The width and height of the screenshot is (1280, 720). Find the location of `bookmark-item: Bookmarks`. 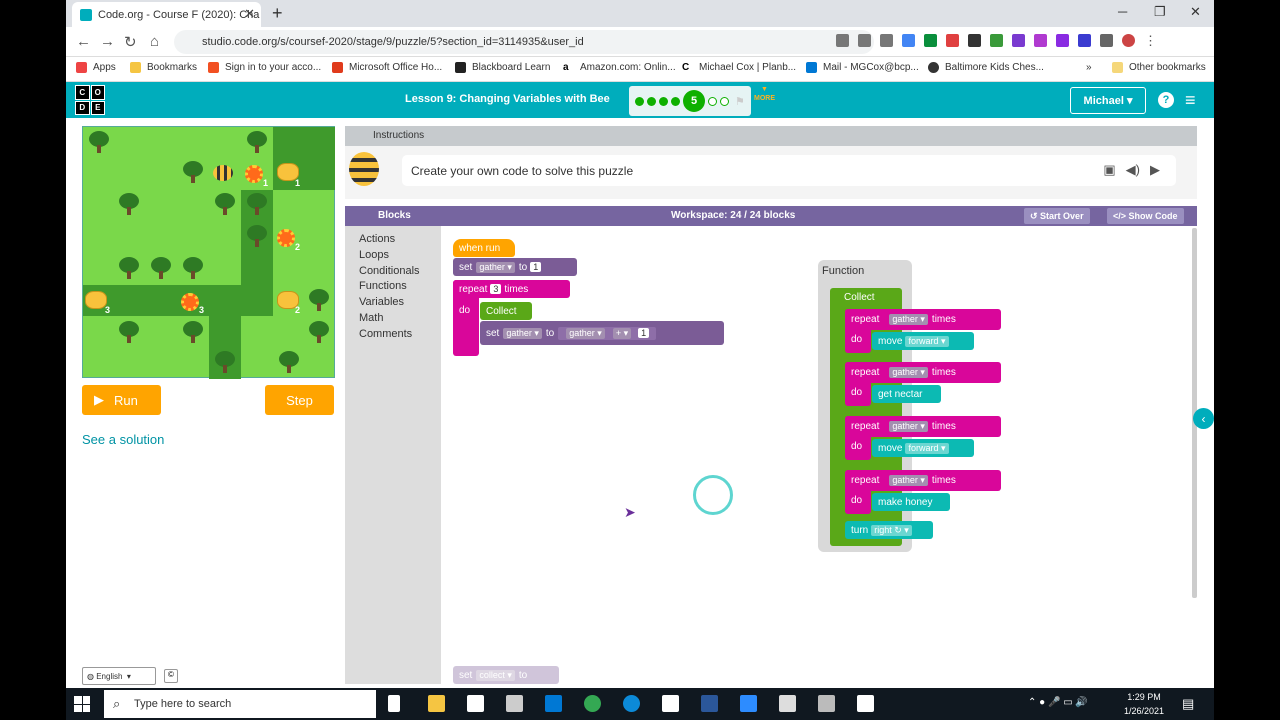

bookmark-item: Bookmarks is located at coordinates (163, 67).